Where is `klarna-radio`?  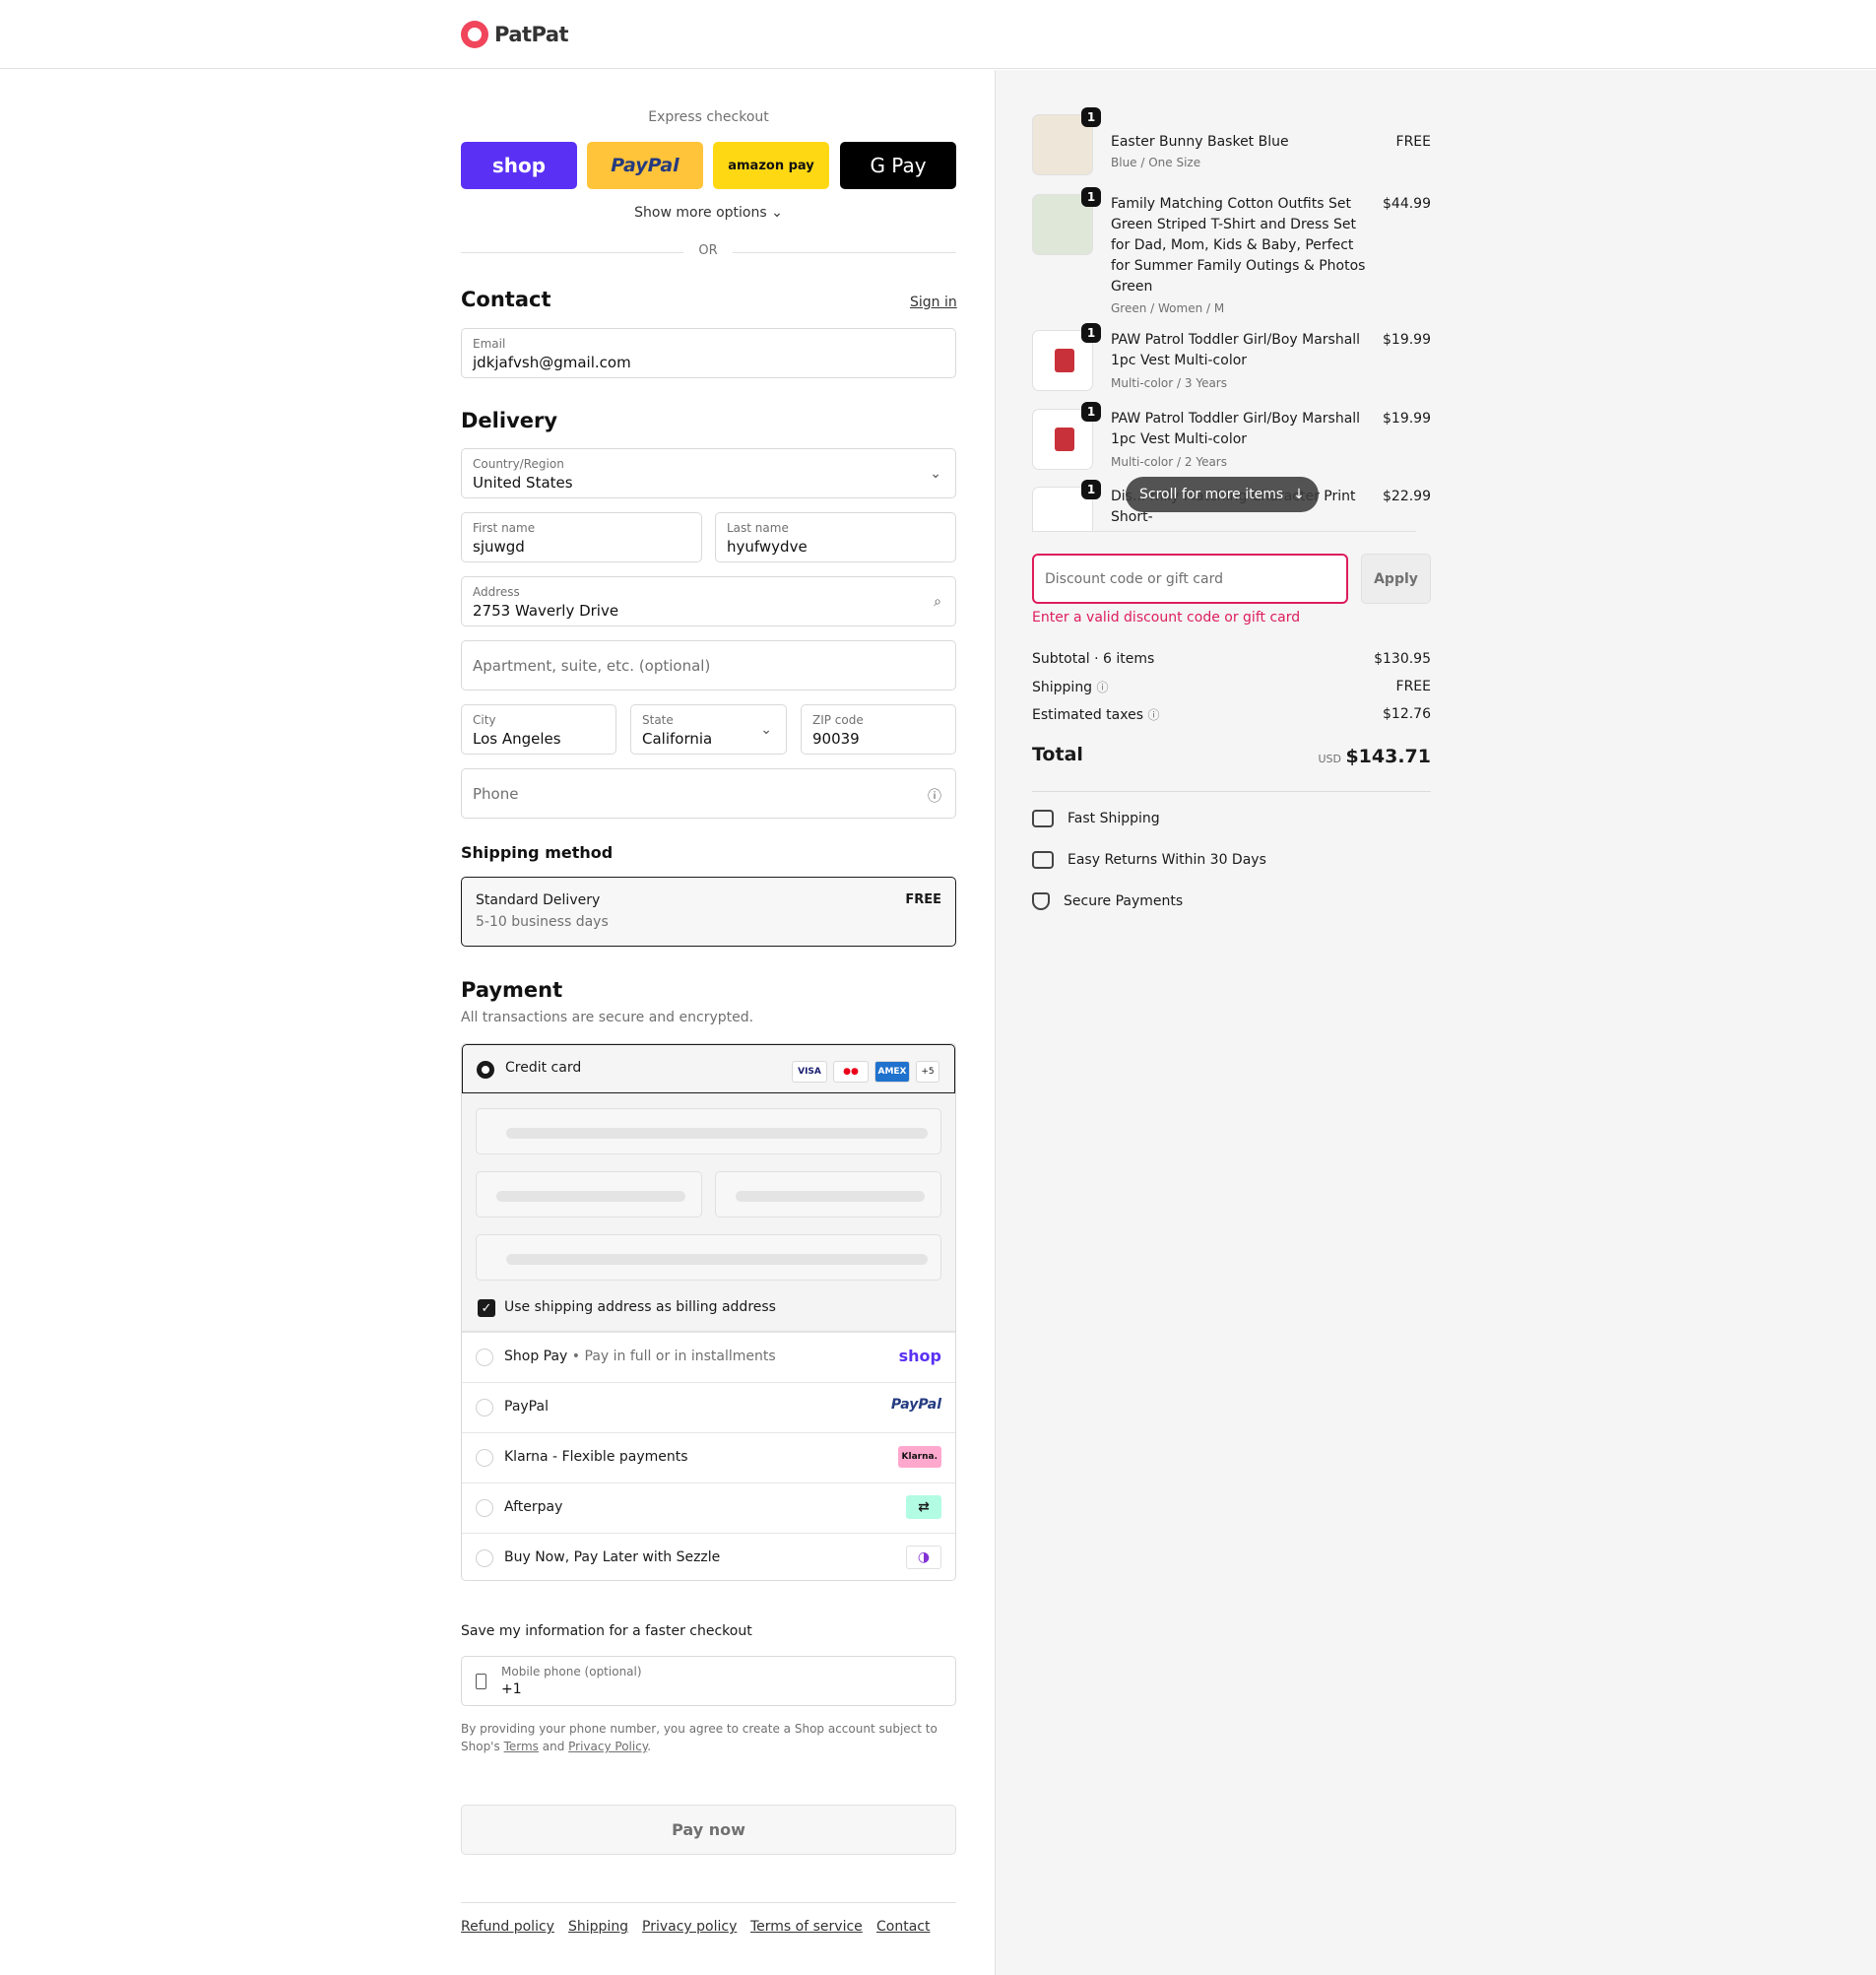 klarna-radio is located at coordinates (485, 1458).